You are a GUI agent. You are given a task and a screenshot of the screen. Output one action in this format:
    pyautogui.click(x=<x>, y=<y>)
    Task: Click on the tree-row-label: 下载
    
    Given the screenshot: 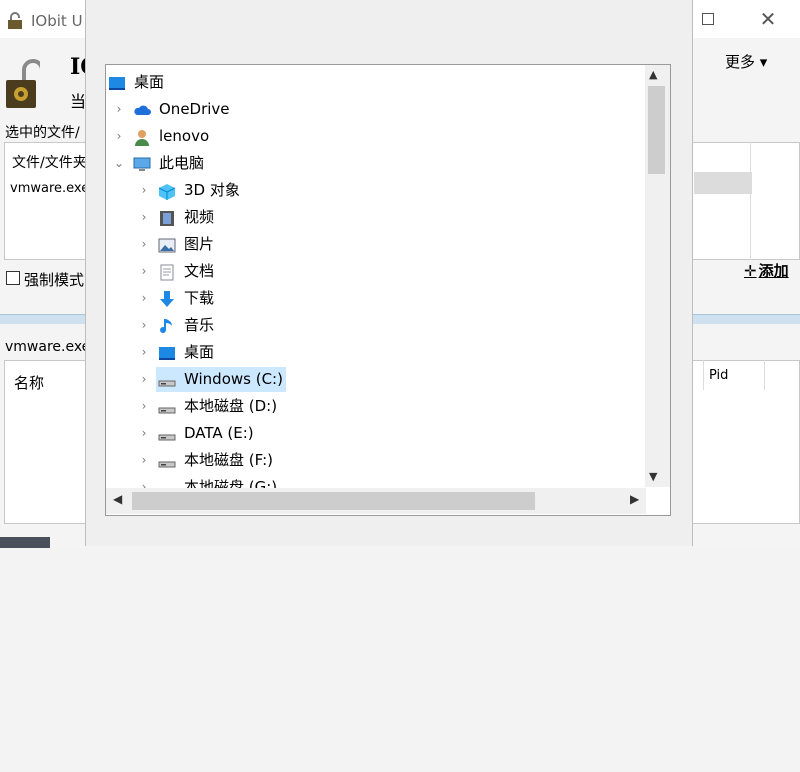 What is the action you would take?
    pyautogui.click(x=199, y=298)
    